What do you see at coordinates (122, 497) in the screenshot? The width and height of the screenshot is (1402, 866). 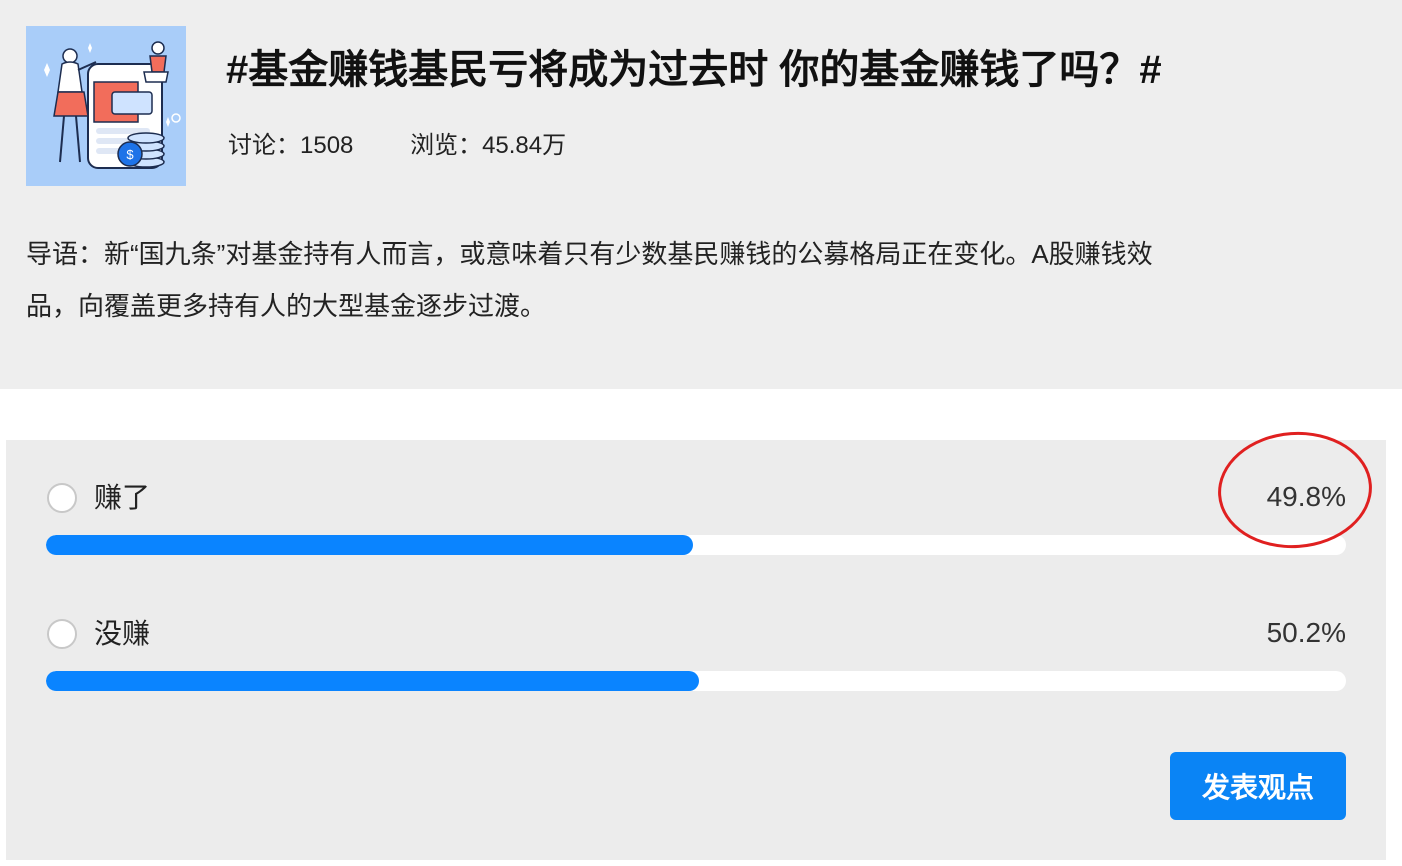 I see `option-label: 赚了` at bounding box center [122, 497].